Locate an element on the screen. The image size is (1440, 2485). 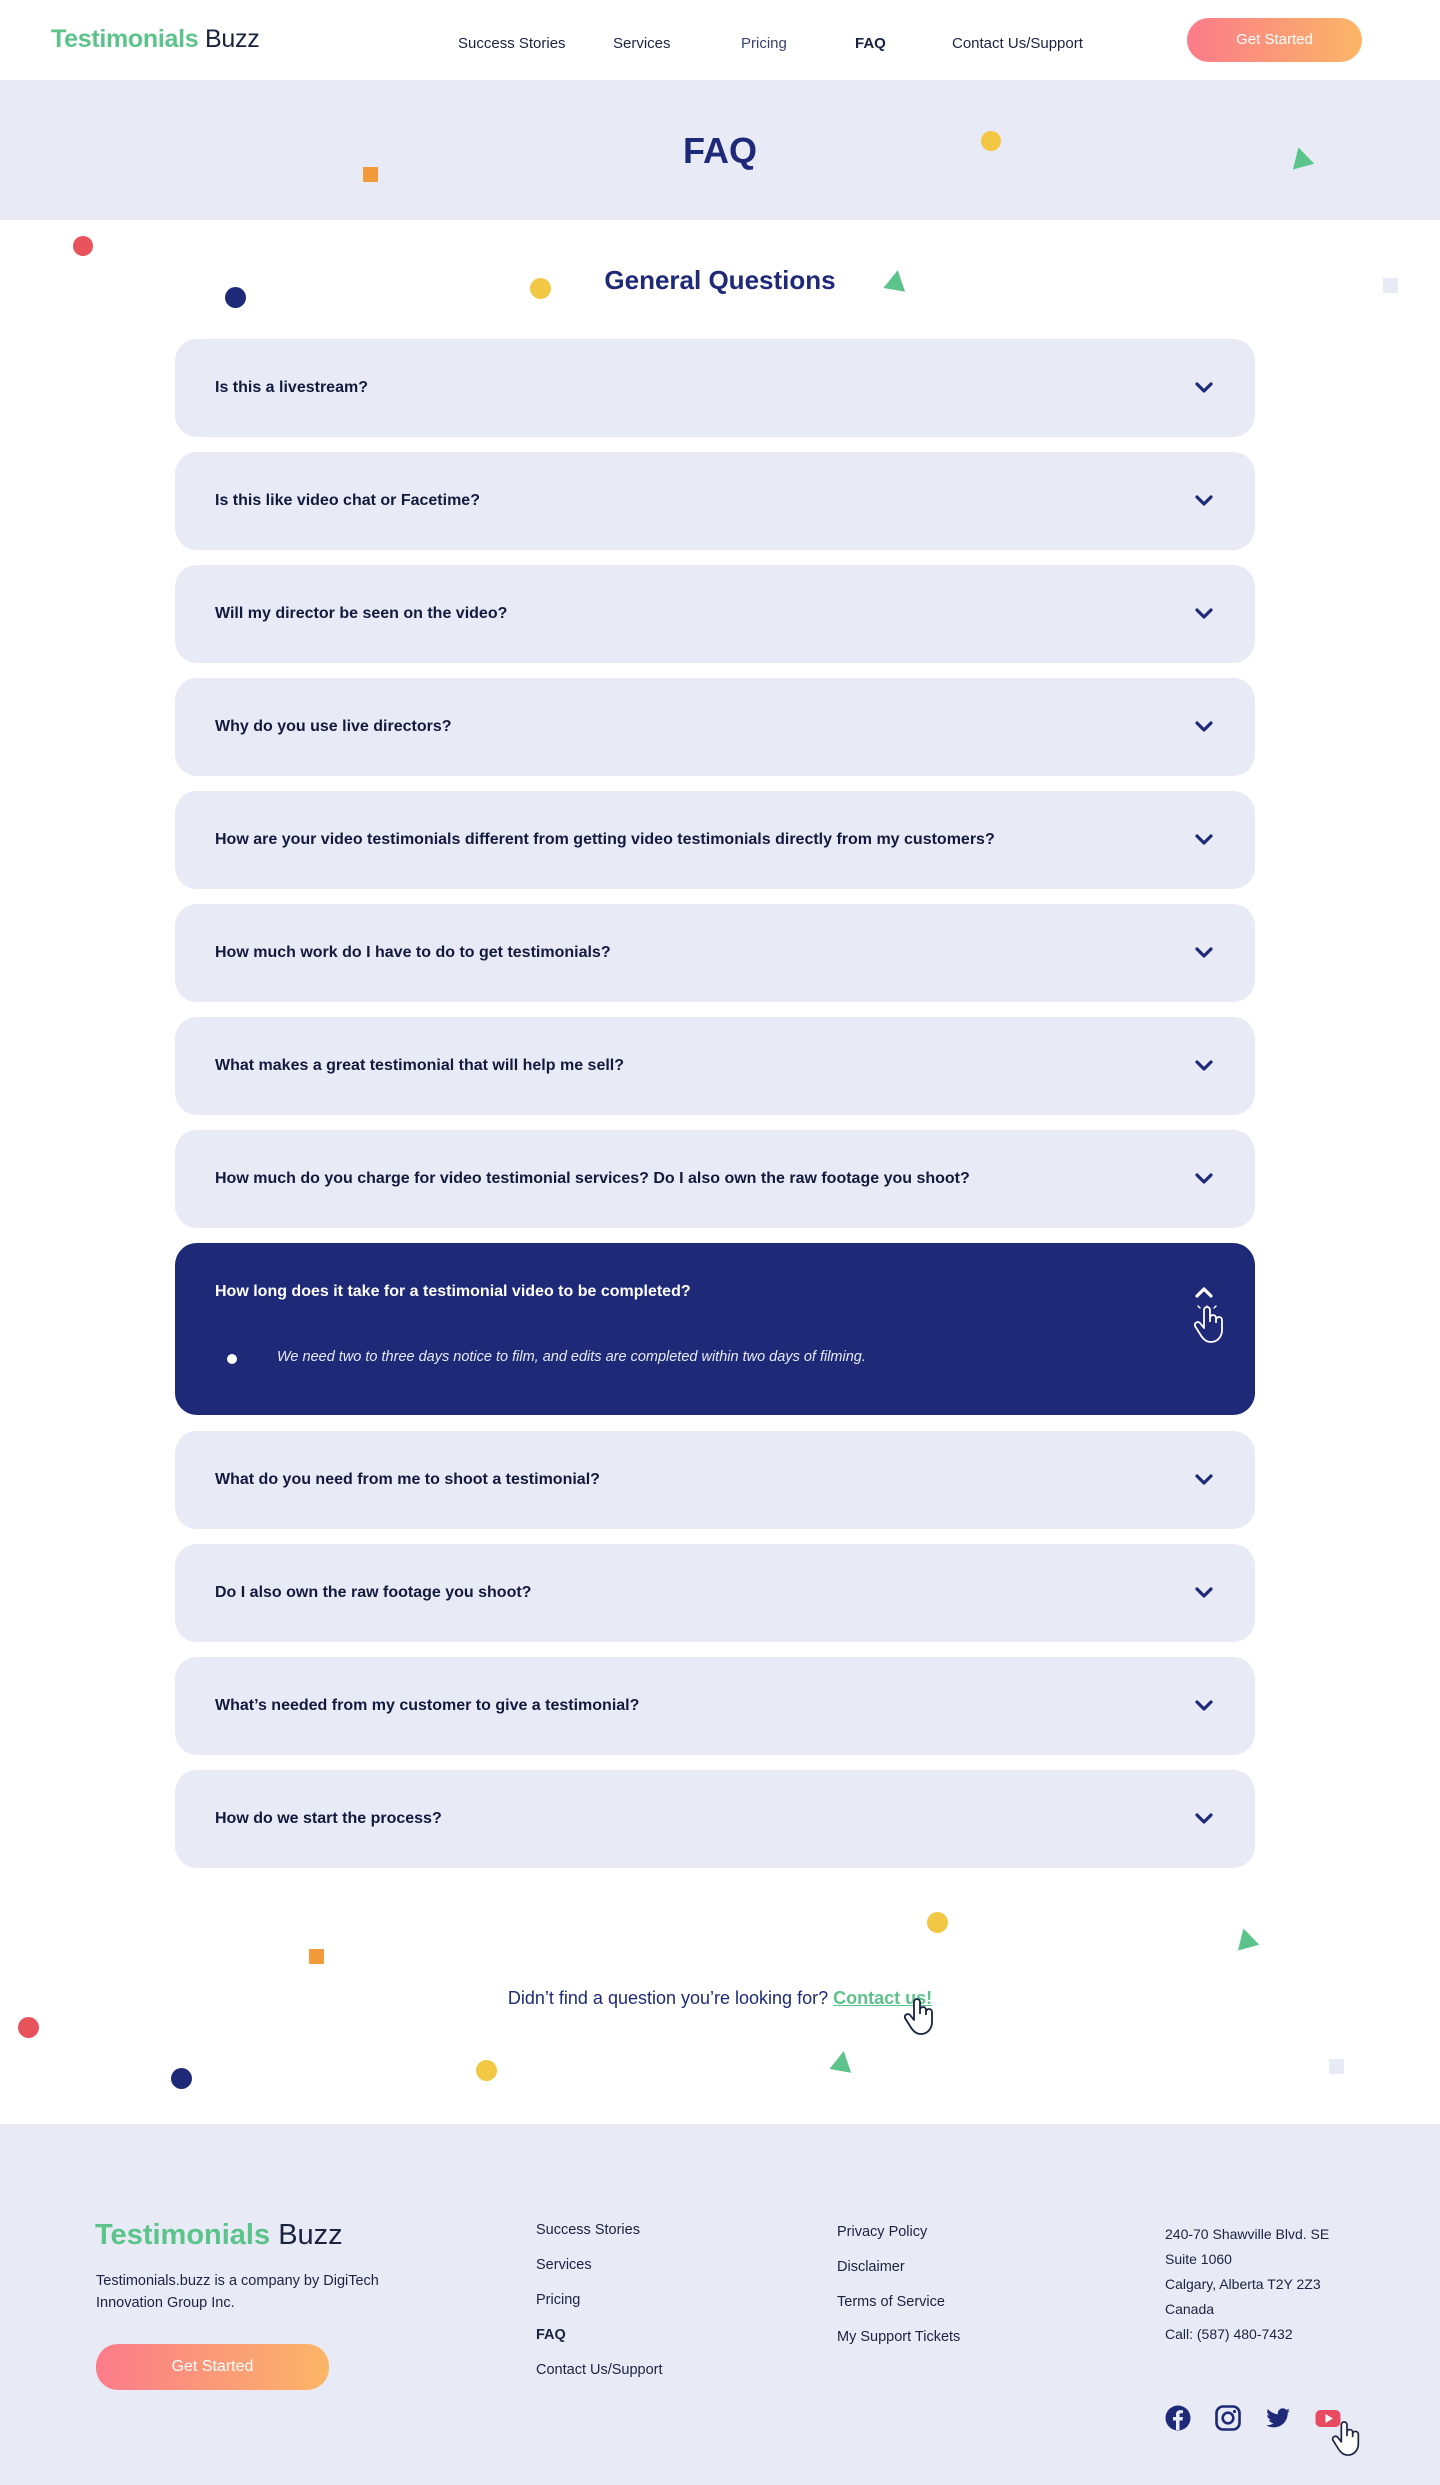
nav-pricing: Pricing is located at coordinates (764, 43).